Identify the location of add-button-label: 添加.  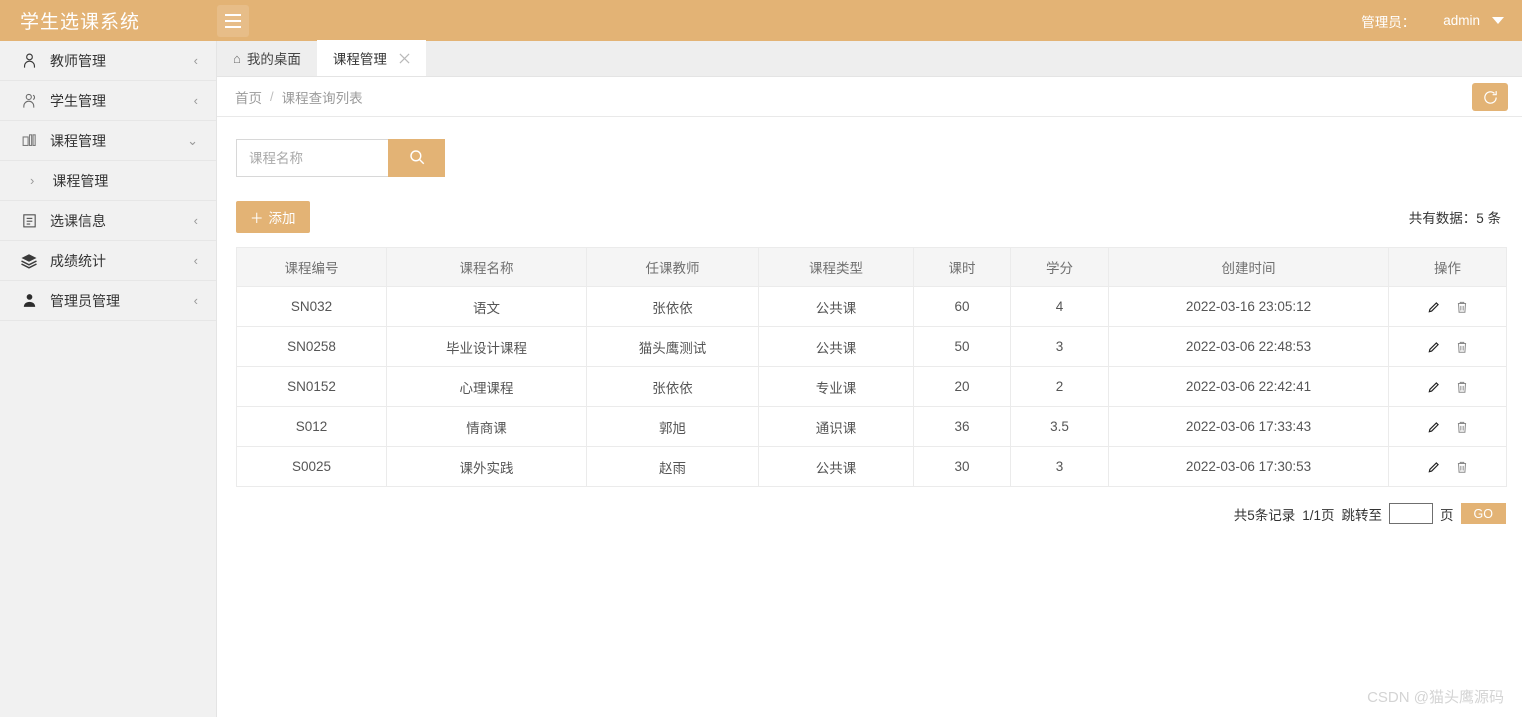
(282, 218).